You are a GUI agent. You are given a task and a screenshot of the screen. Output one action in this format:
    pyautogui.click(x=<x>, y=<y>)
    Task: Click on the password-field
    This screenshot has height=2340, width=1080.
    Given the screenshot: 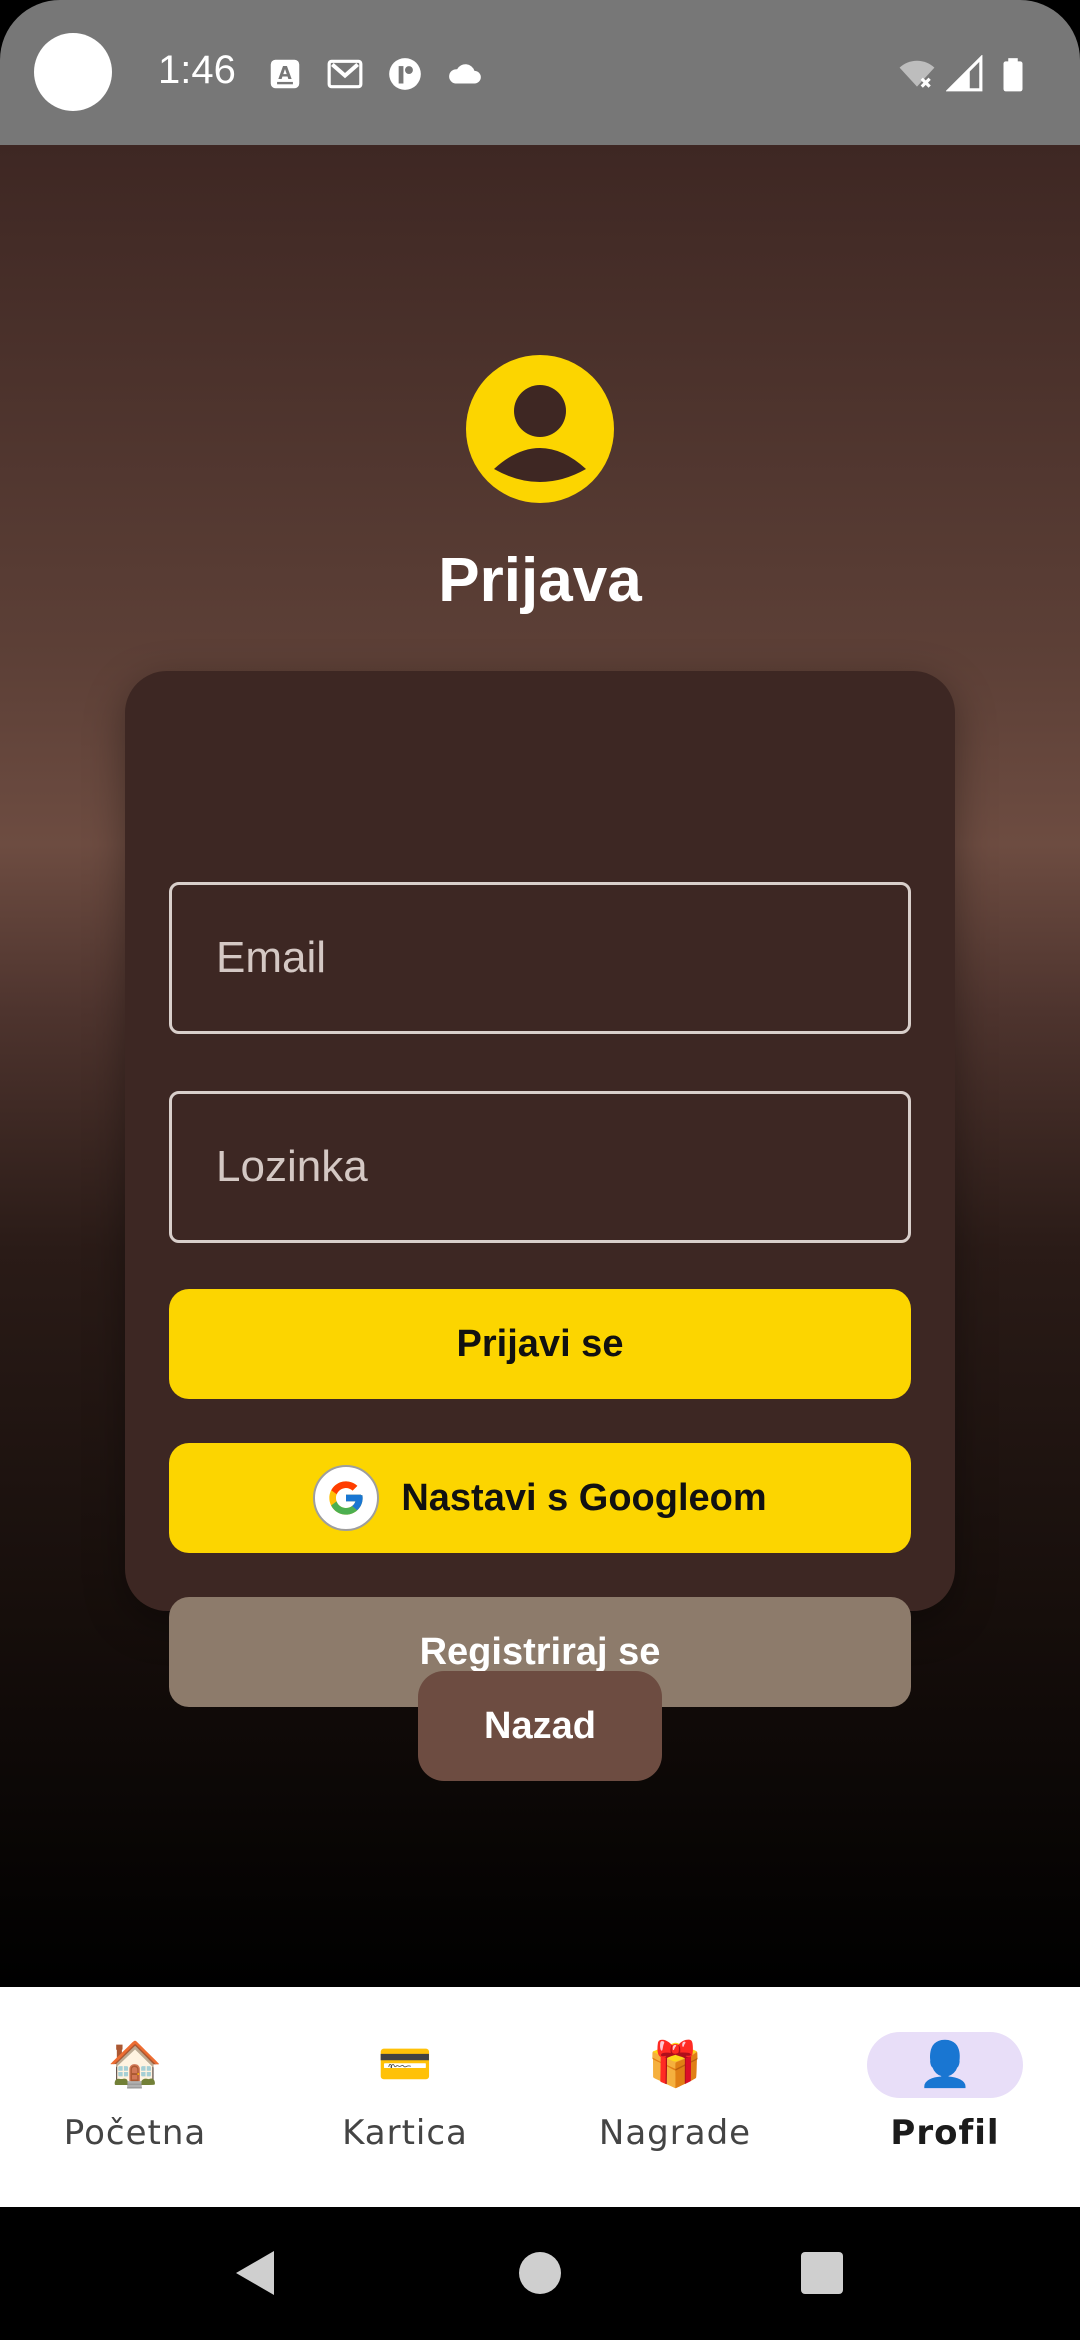 What is the action you would take?
    pyautogui.click(x=540, y=1167)
    